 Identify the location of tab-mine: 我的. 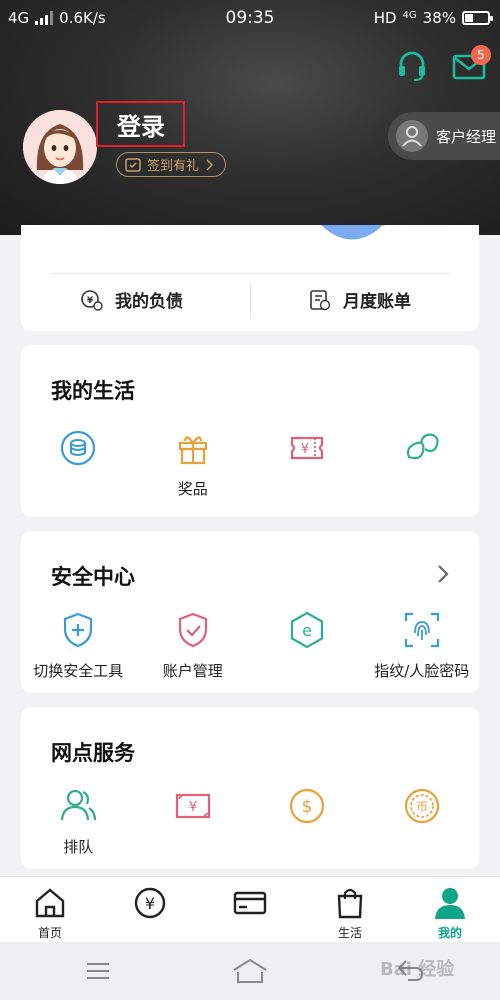
(450, 909).